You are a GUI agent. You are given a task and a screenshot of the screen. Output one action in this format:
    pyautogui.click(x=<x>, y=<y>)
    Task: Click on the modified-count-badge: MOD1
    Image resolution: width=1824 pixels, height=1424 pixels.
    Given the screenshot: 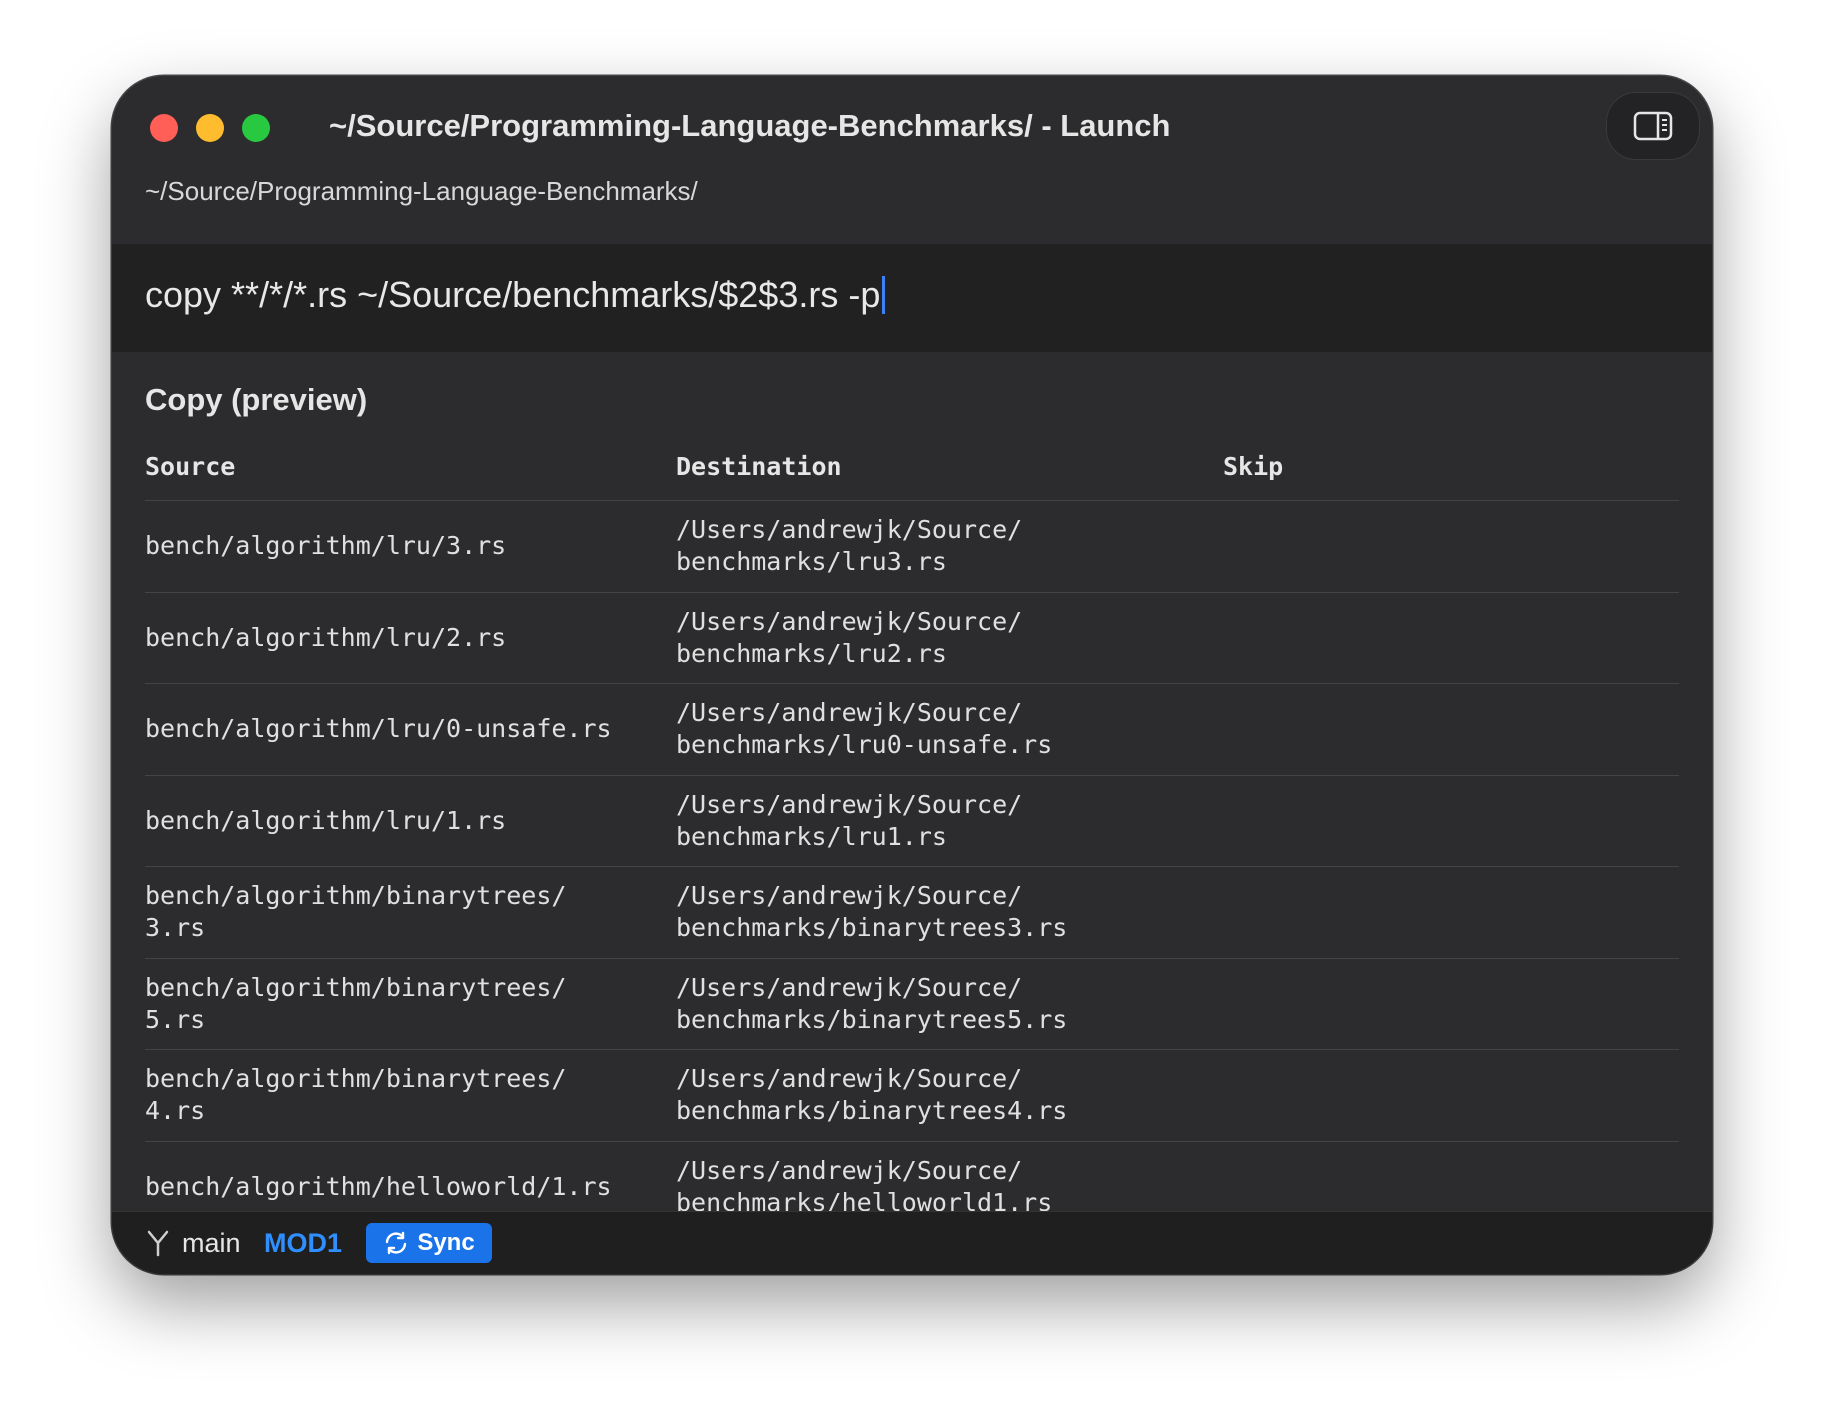 What is the action you would take?
    pyautogui.click(x=303, y=1243)
    